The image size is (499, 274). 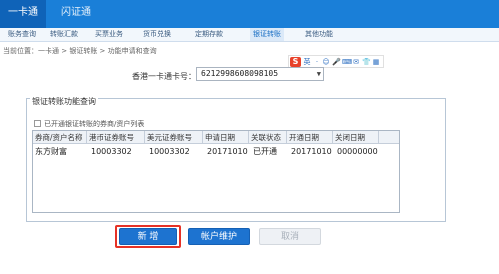 I want to click on sub-nav-bank-securities: 银证转账, so click(x=267, y=34).